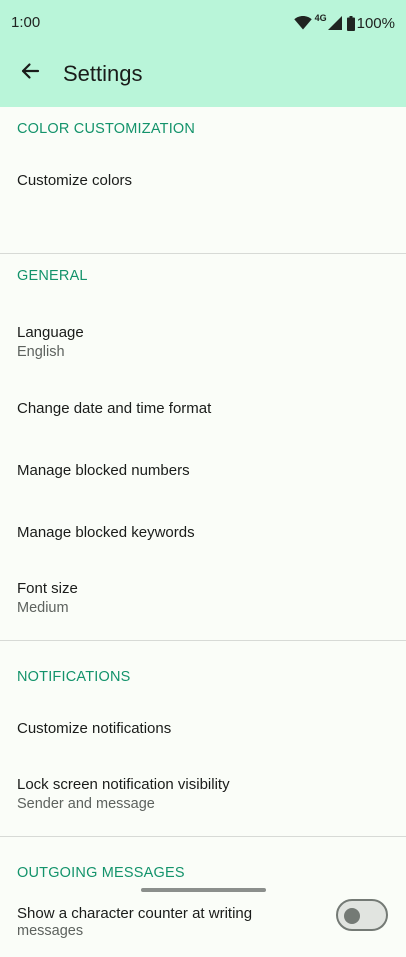  What do you see at coordinates (106, 532) in the screenshot?
I see `setting-title: Manage blocked keywords` at bounding box center [106, 532].